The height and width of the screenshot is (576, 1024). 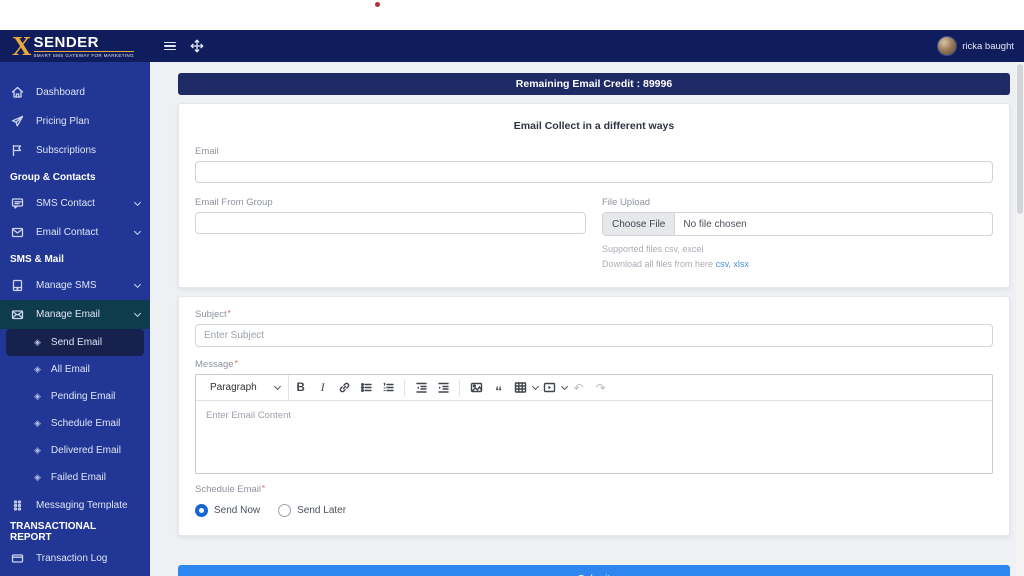 What do you see at coordinates (389, 388) in the screenshot?
I see `numbered-list-button` at bounding box center [389, 388].